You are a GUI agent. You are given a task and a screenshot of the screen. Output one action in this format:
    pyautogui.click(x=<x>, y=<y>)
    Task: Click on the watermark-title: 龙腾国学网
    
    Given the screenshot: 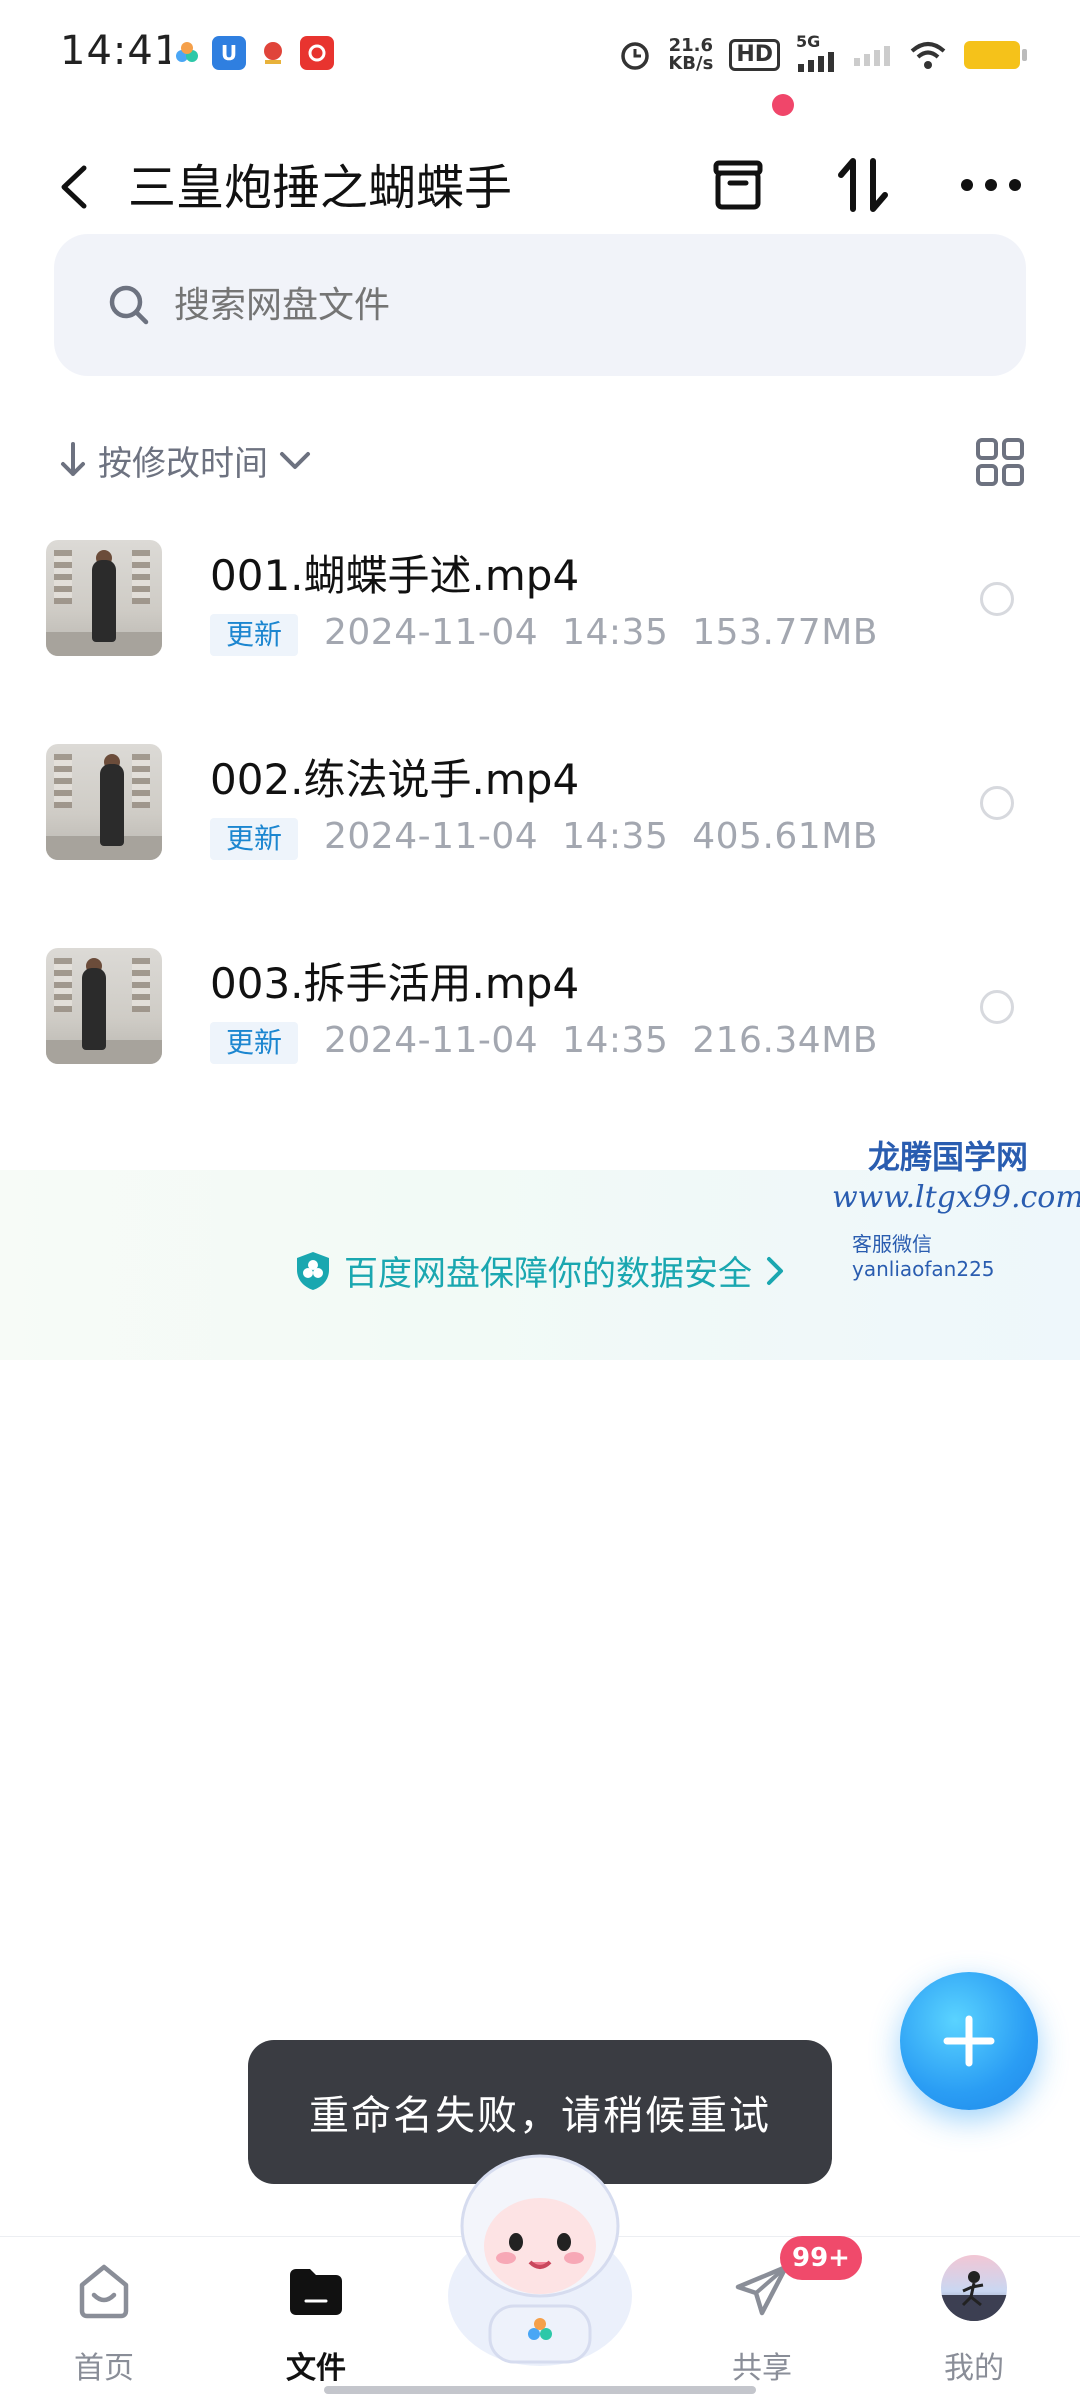 What is the action you would take?
    pyautogui.click(x=948, y=1157)
    